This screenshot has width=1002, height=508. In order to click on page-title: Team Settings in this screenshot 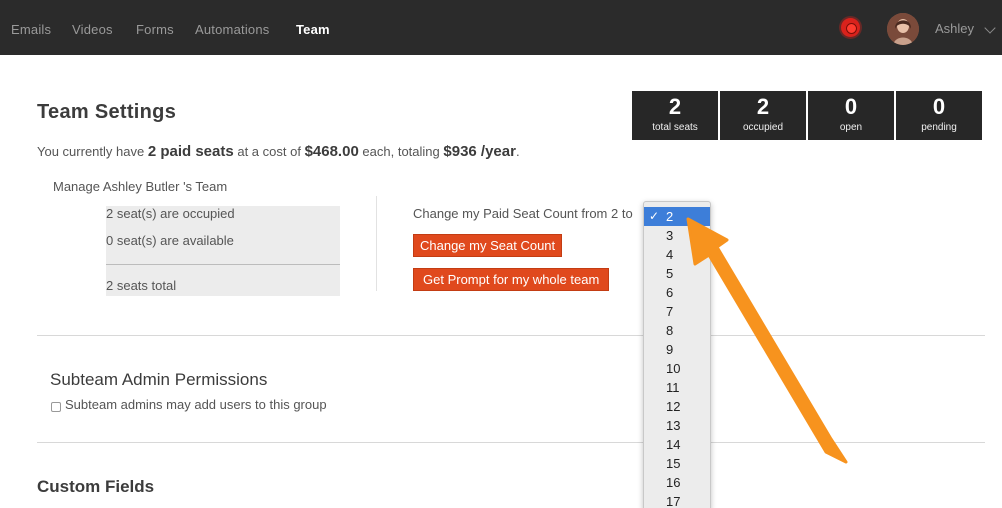, I will do `click(107, 112)`.